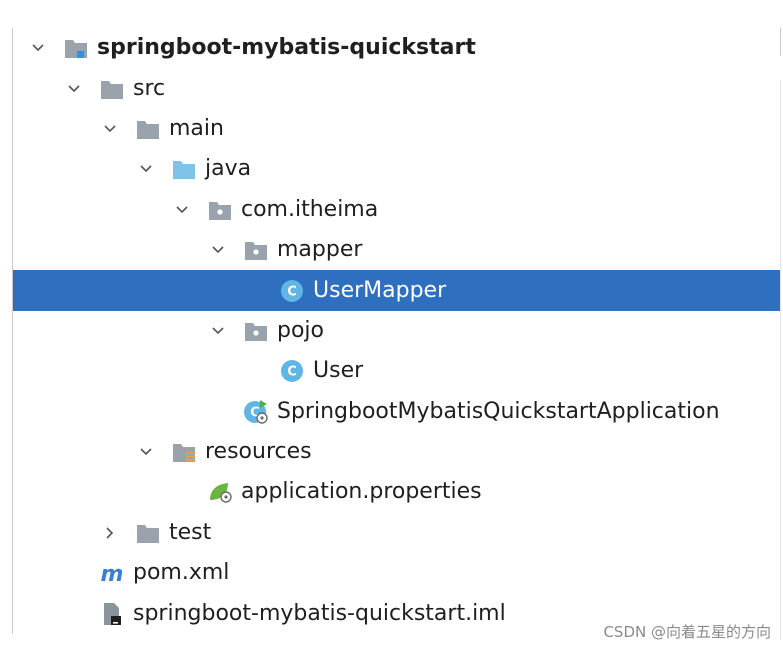 The image size is (783, 650). What do you see at coordinates (320, 250) in the screenshot?
I see `tree-item-label: mapper` at bounding box center [320, 250].